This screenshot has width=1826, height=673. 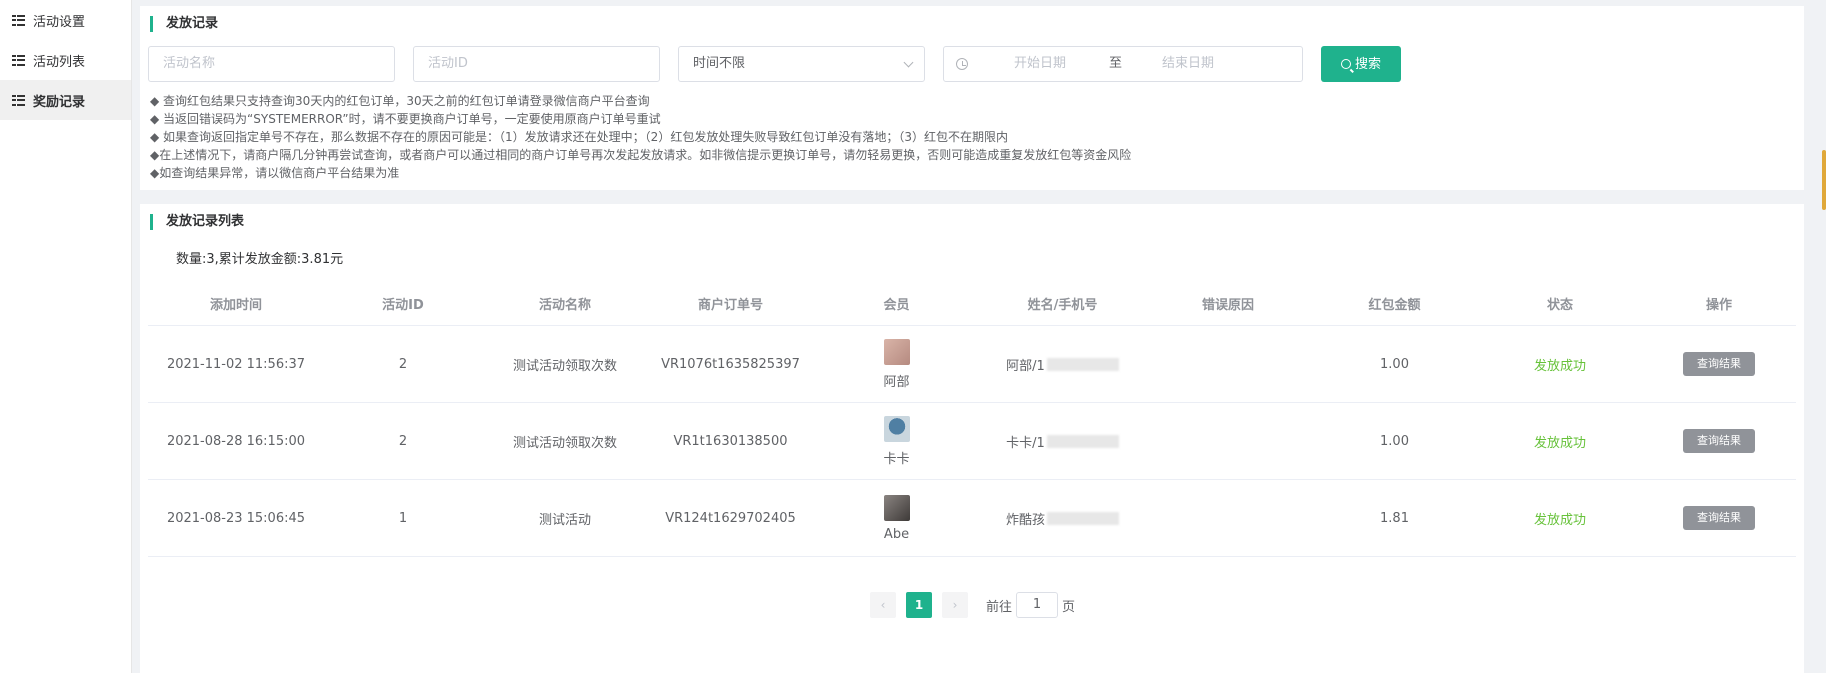 I want to click on sidebar-item-activity-settings: 活动设置, so click(x=65, y=20).